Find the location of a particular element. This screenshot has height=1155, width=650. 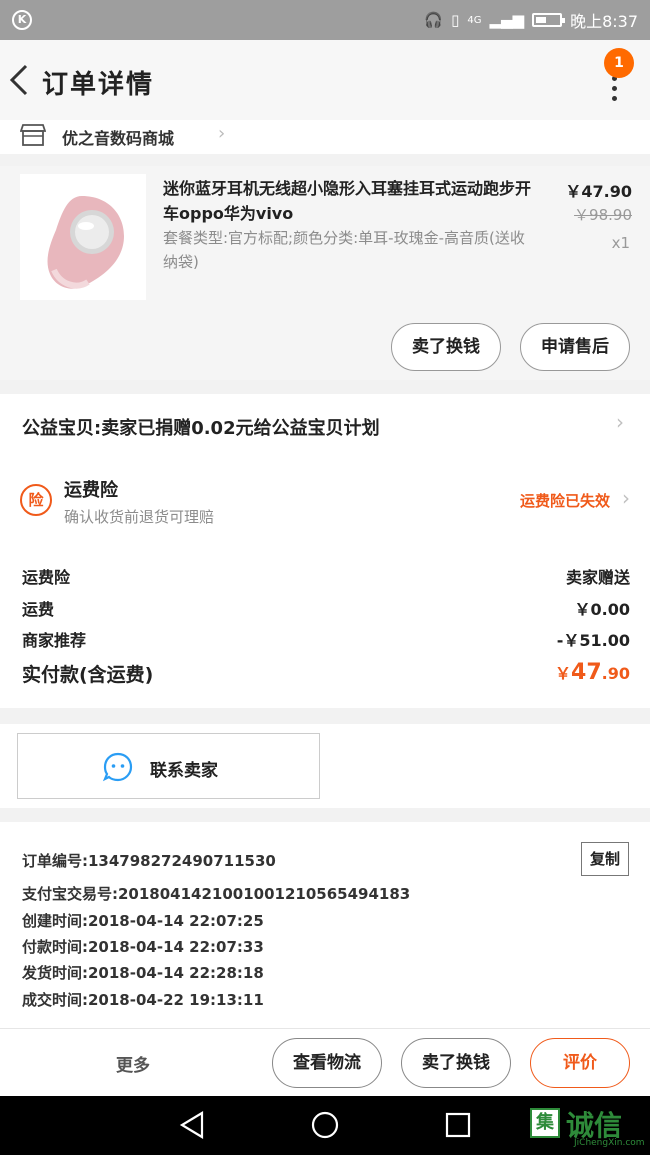

insurance-subtitle: 确认收货前退货可理赔 is located at coordinates (139, 517).